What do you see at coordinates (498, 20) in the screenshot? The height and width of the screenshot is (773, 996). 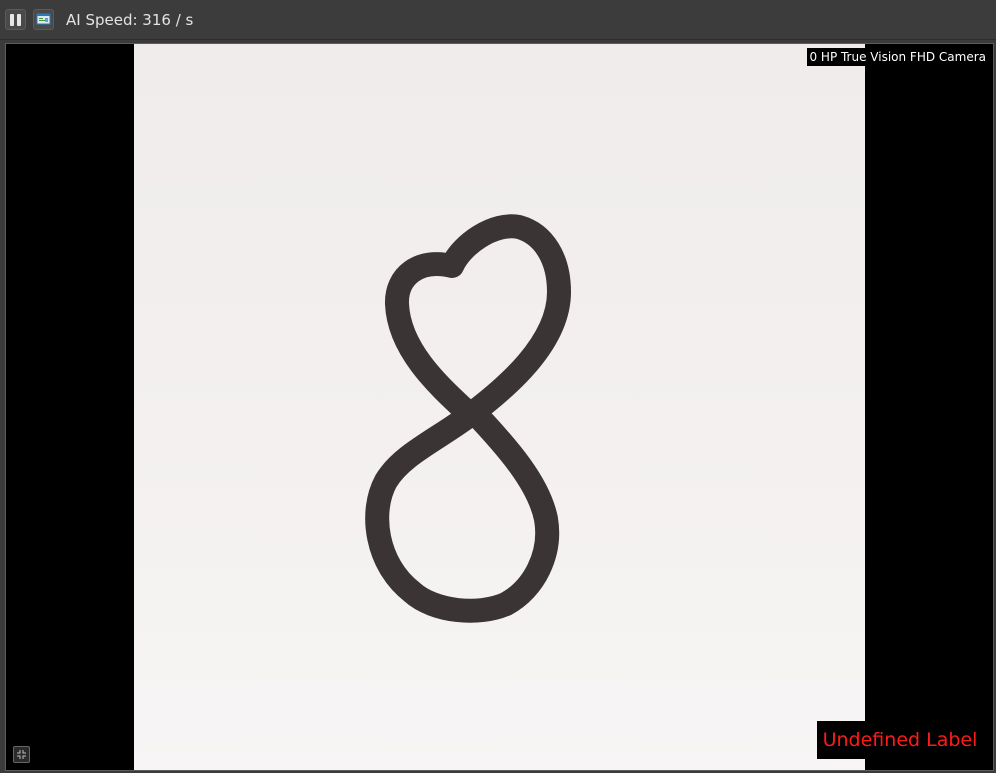 I see `top-toolbar: AI Speed: 316 / s` at bounding box center [498, 20].